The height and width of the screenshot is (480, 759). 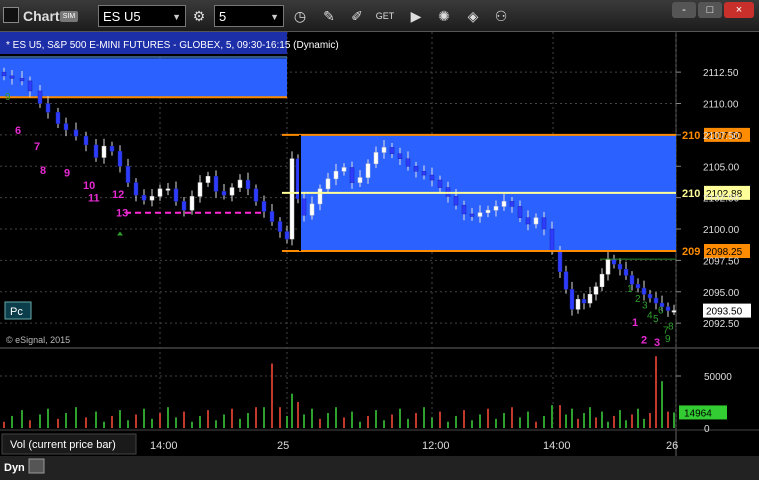 What do you see at coordinates (721, 261) in the screenshot?
I see `price-tick-label: 2097.50` at bounding box center [721, 261].